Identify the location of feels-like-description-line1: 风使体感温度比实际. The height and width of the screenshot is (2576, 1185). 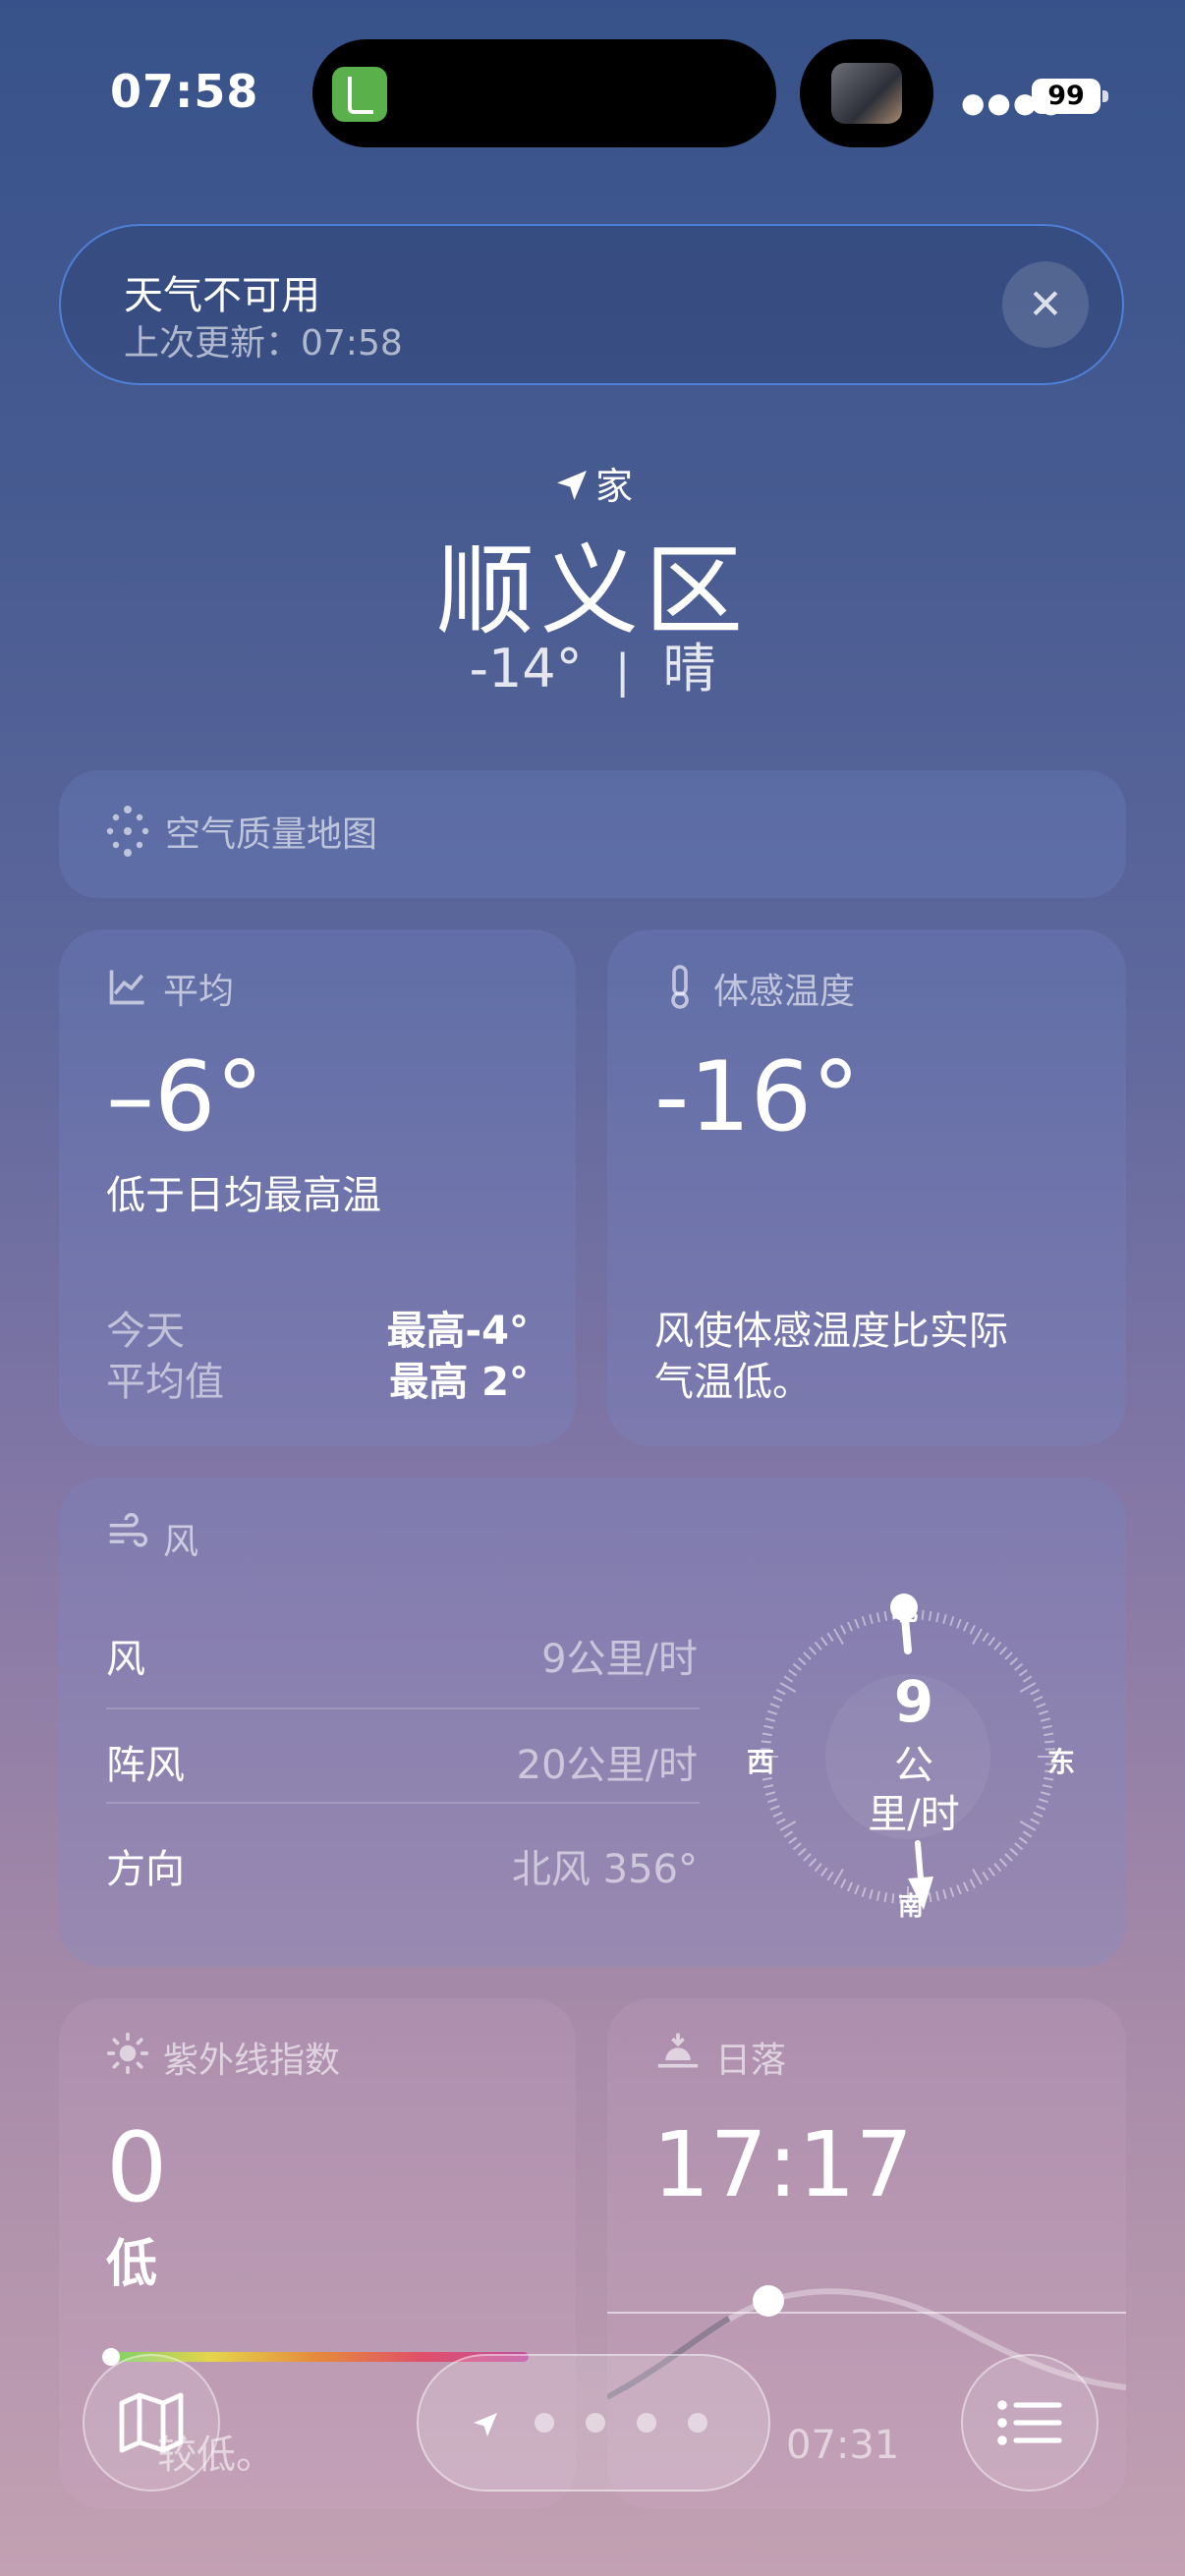
(831, 1331).